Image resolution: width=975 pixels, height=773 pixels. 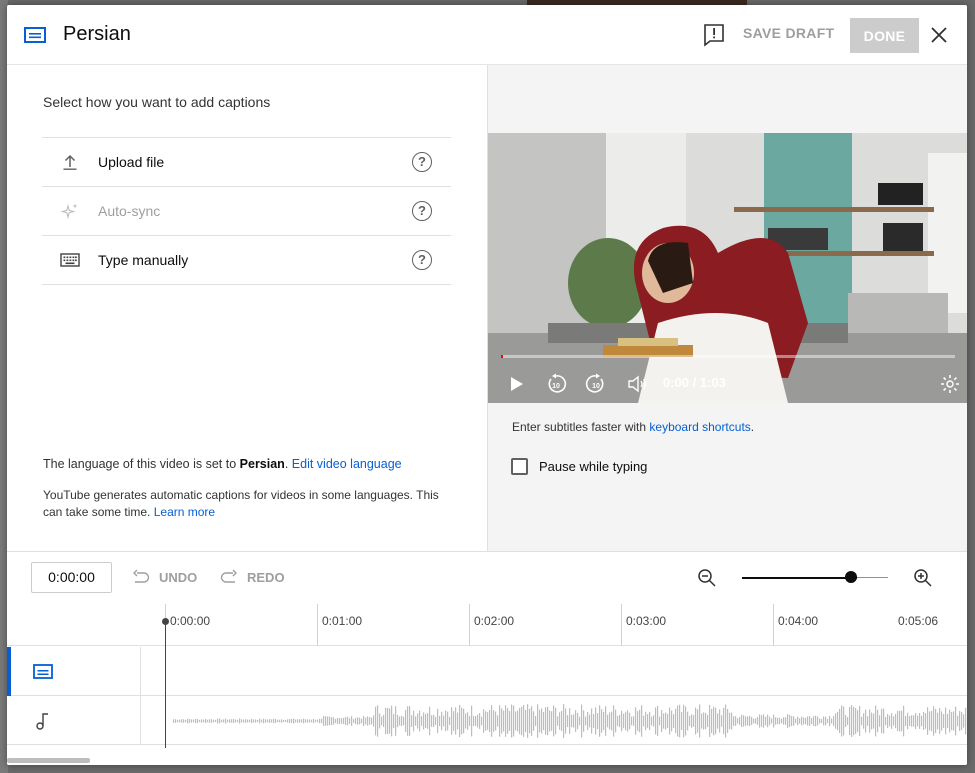 What do you see at coordinates (950, 384) in the screenshot?
I see `settings-gear-icon` at bounding box center [950, 384].